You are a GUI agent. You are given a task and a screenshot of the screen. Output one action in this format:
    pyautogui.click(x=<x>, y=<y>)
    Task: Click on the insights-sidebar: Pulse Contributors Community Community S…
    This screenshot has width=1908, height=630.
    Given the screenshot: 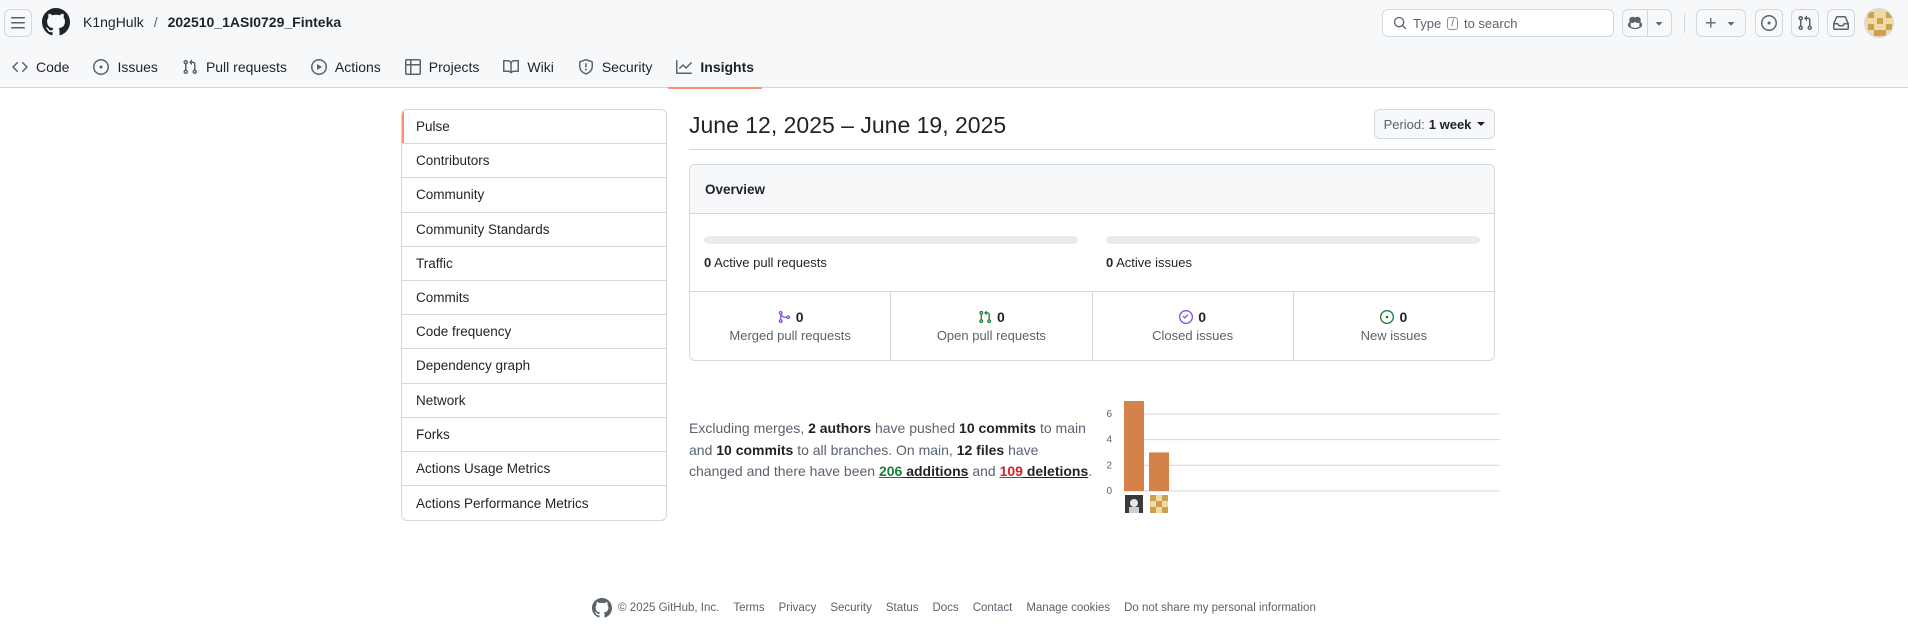 What is the action you would take?
    pyautogui.click(x=534, y=315)
    